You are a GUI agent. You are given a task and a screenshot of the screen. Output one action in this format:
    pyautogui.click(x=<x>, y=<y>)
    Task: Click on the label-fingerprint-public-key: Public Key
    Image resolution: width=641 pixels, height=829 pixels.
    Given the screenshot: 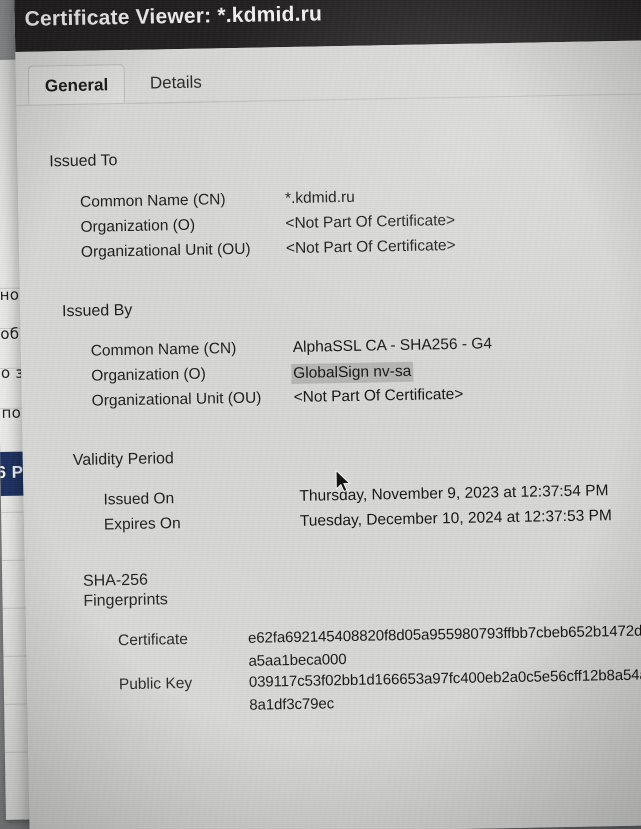 What is the action you would take?
    pyautogui.click(x=155, y=684)
    